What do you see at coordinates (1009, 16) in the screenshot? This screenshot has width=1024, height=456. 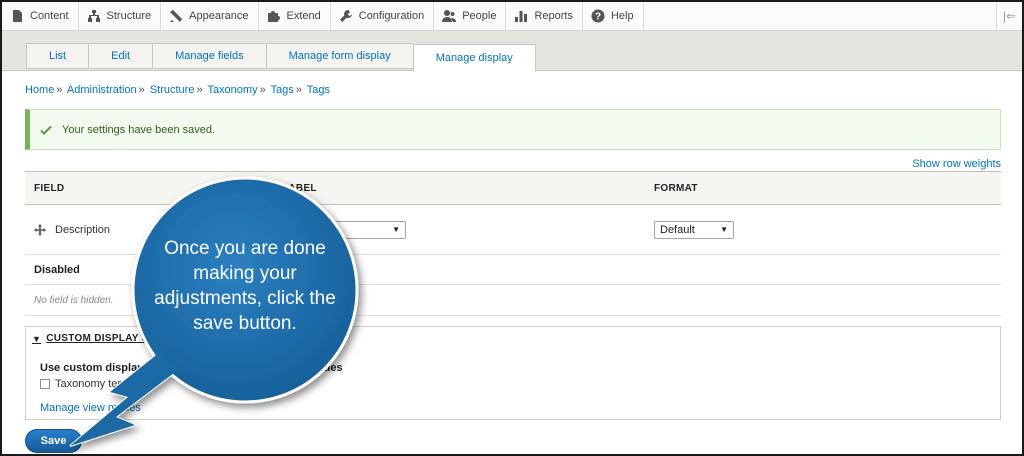 I see `orientation-toggle-icon: |⇐` at bounding box center [1009, 16].